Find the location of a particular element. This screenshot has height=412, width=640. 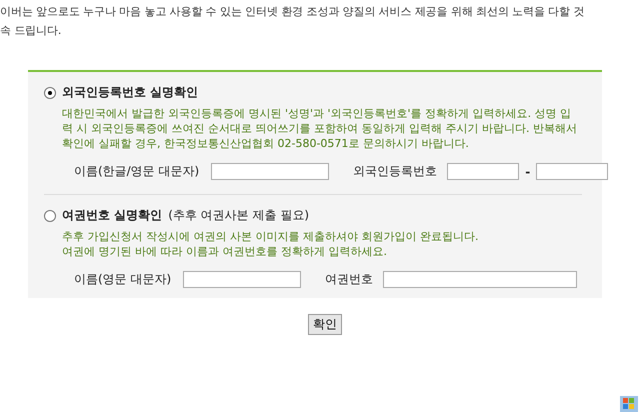

field-label: 이름(한글/영문 대문자) is located at coordinates (137, 171).